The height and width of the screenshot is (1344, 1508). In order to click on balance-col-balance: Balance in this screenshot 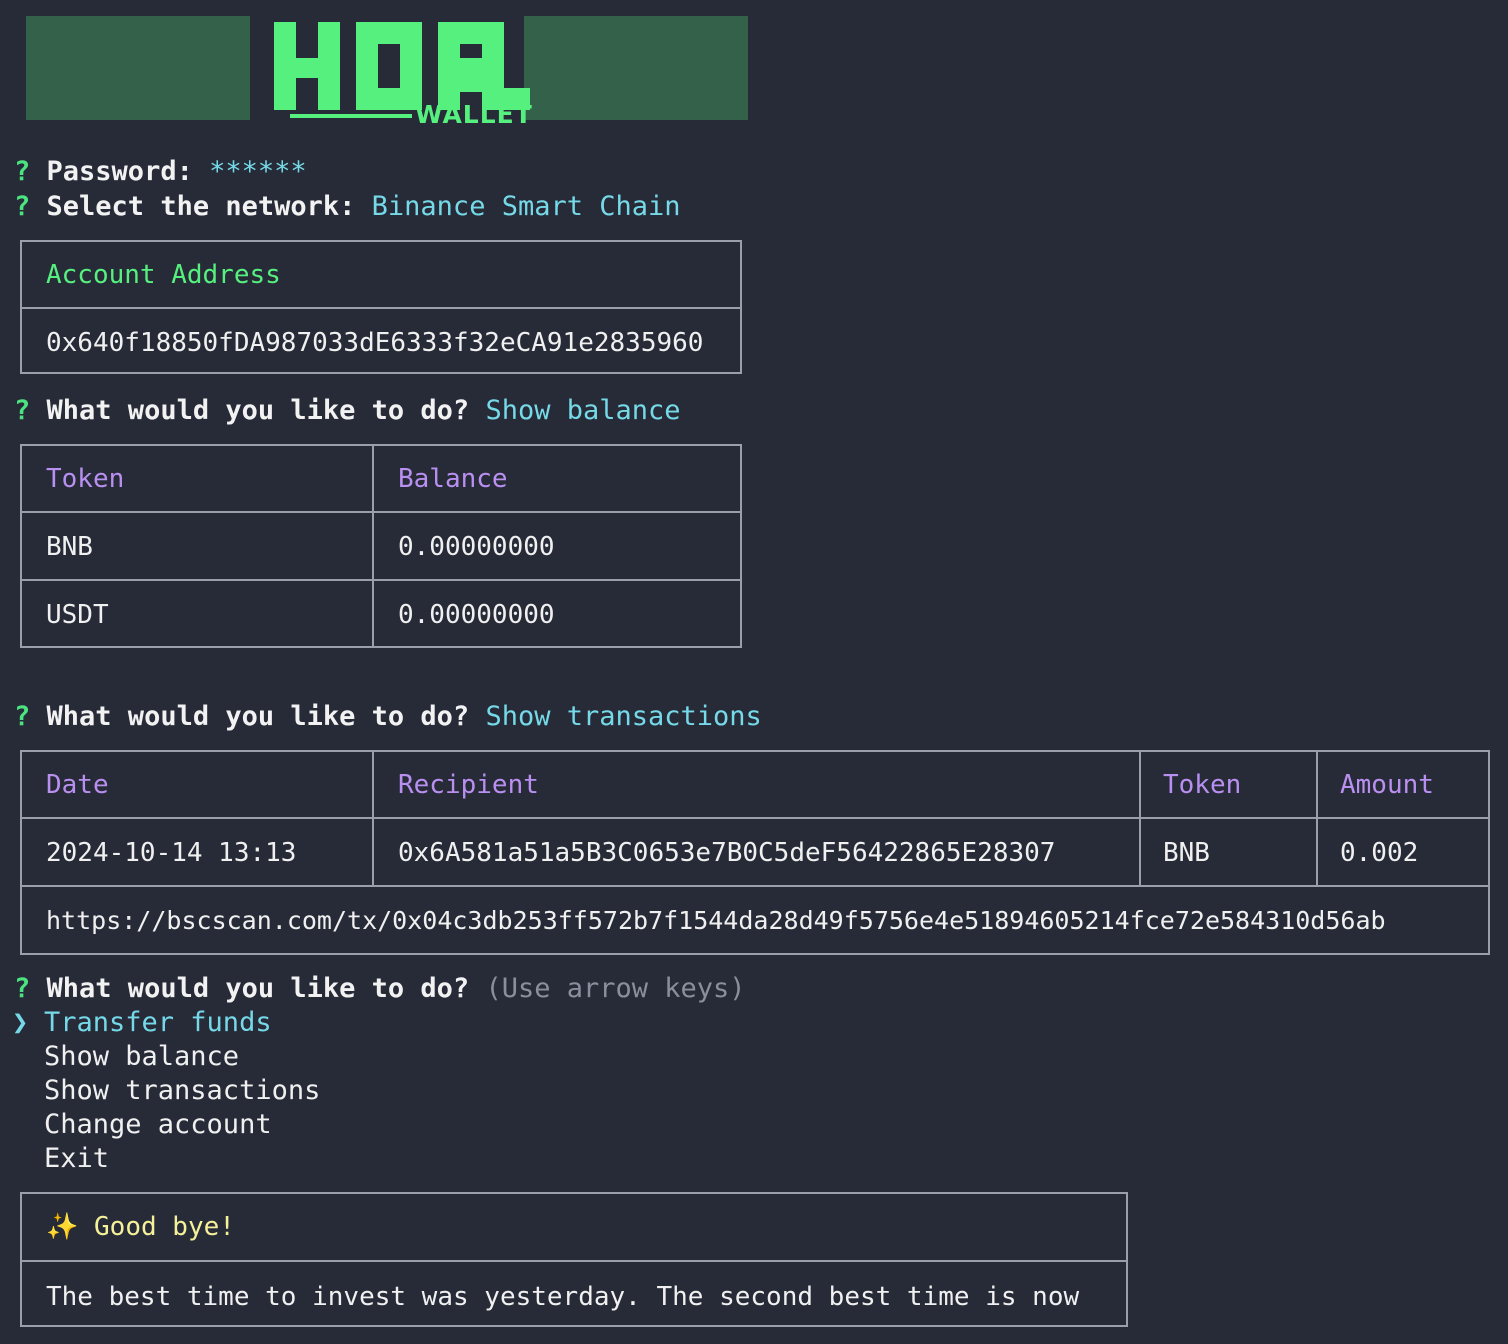, I will do `click(453, 479)`.